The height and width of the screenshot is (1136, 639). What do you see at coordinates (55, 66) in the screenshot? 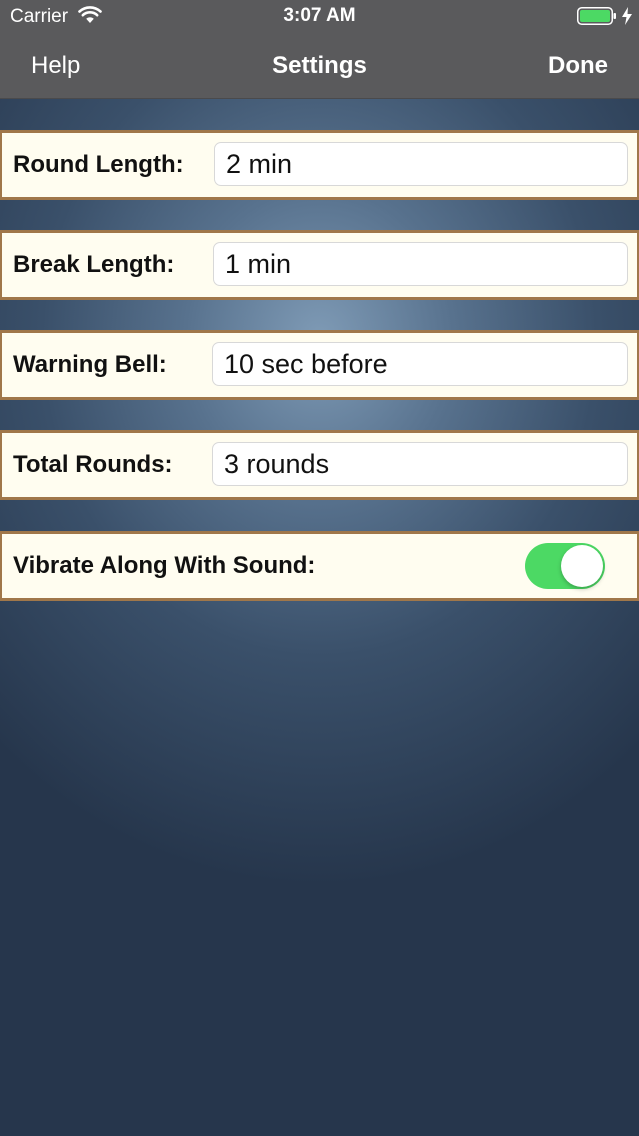
I see `help-button: Help` at bounding box center [55, 66].